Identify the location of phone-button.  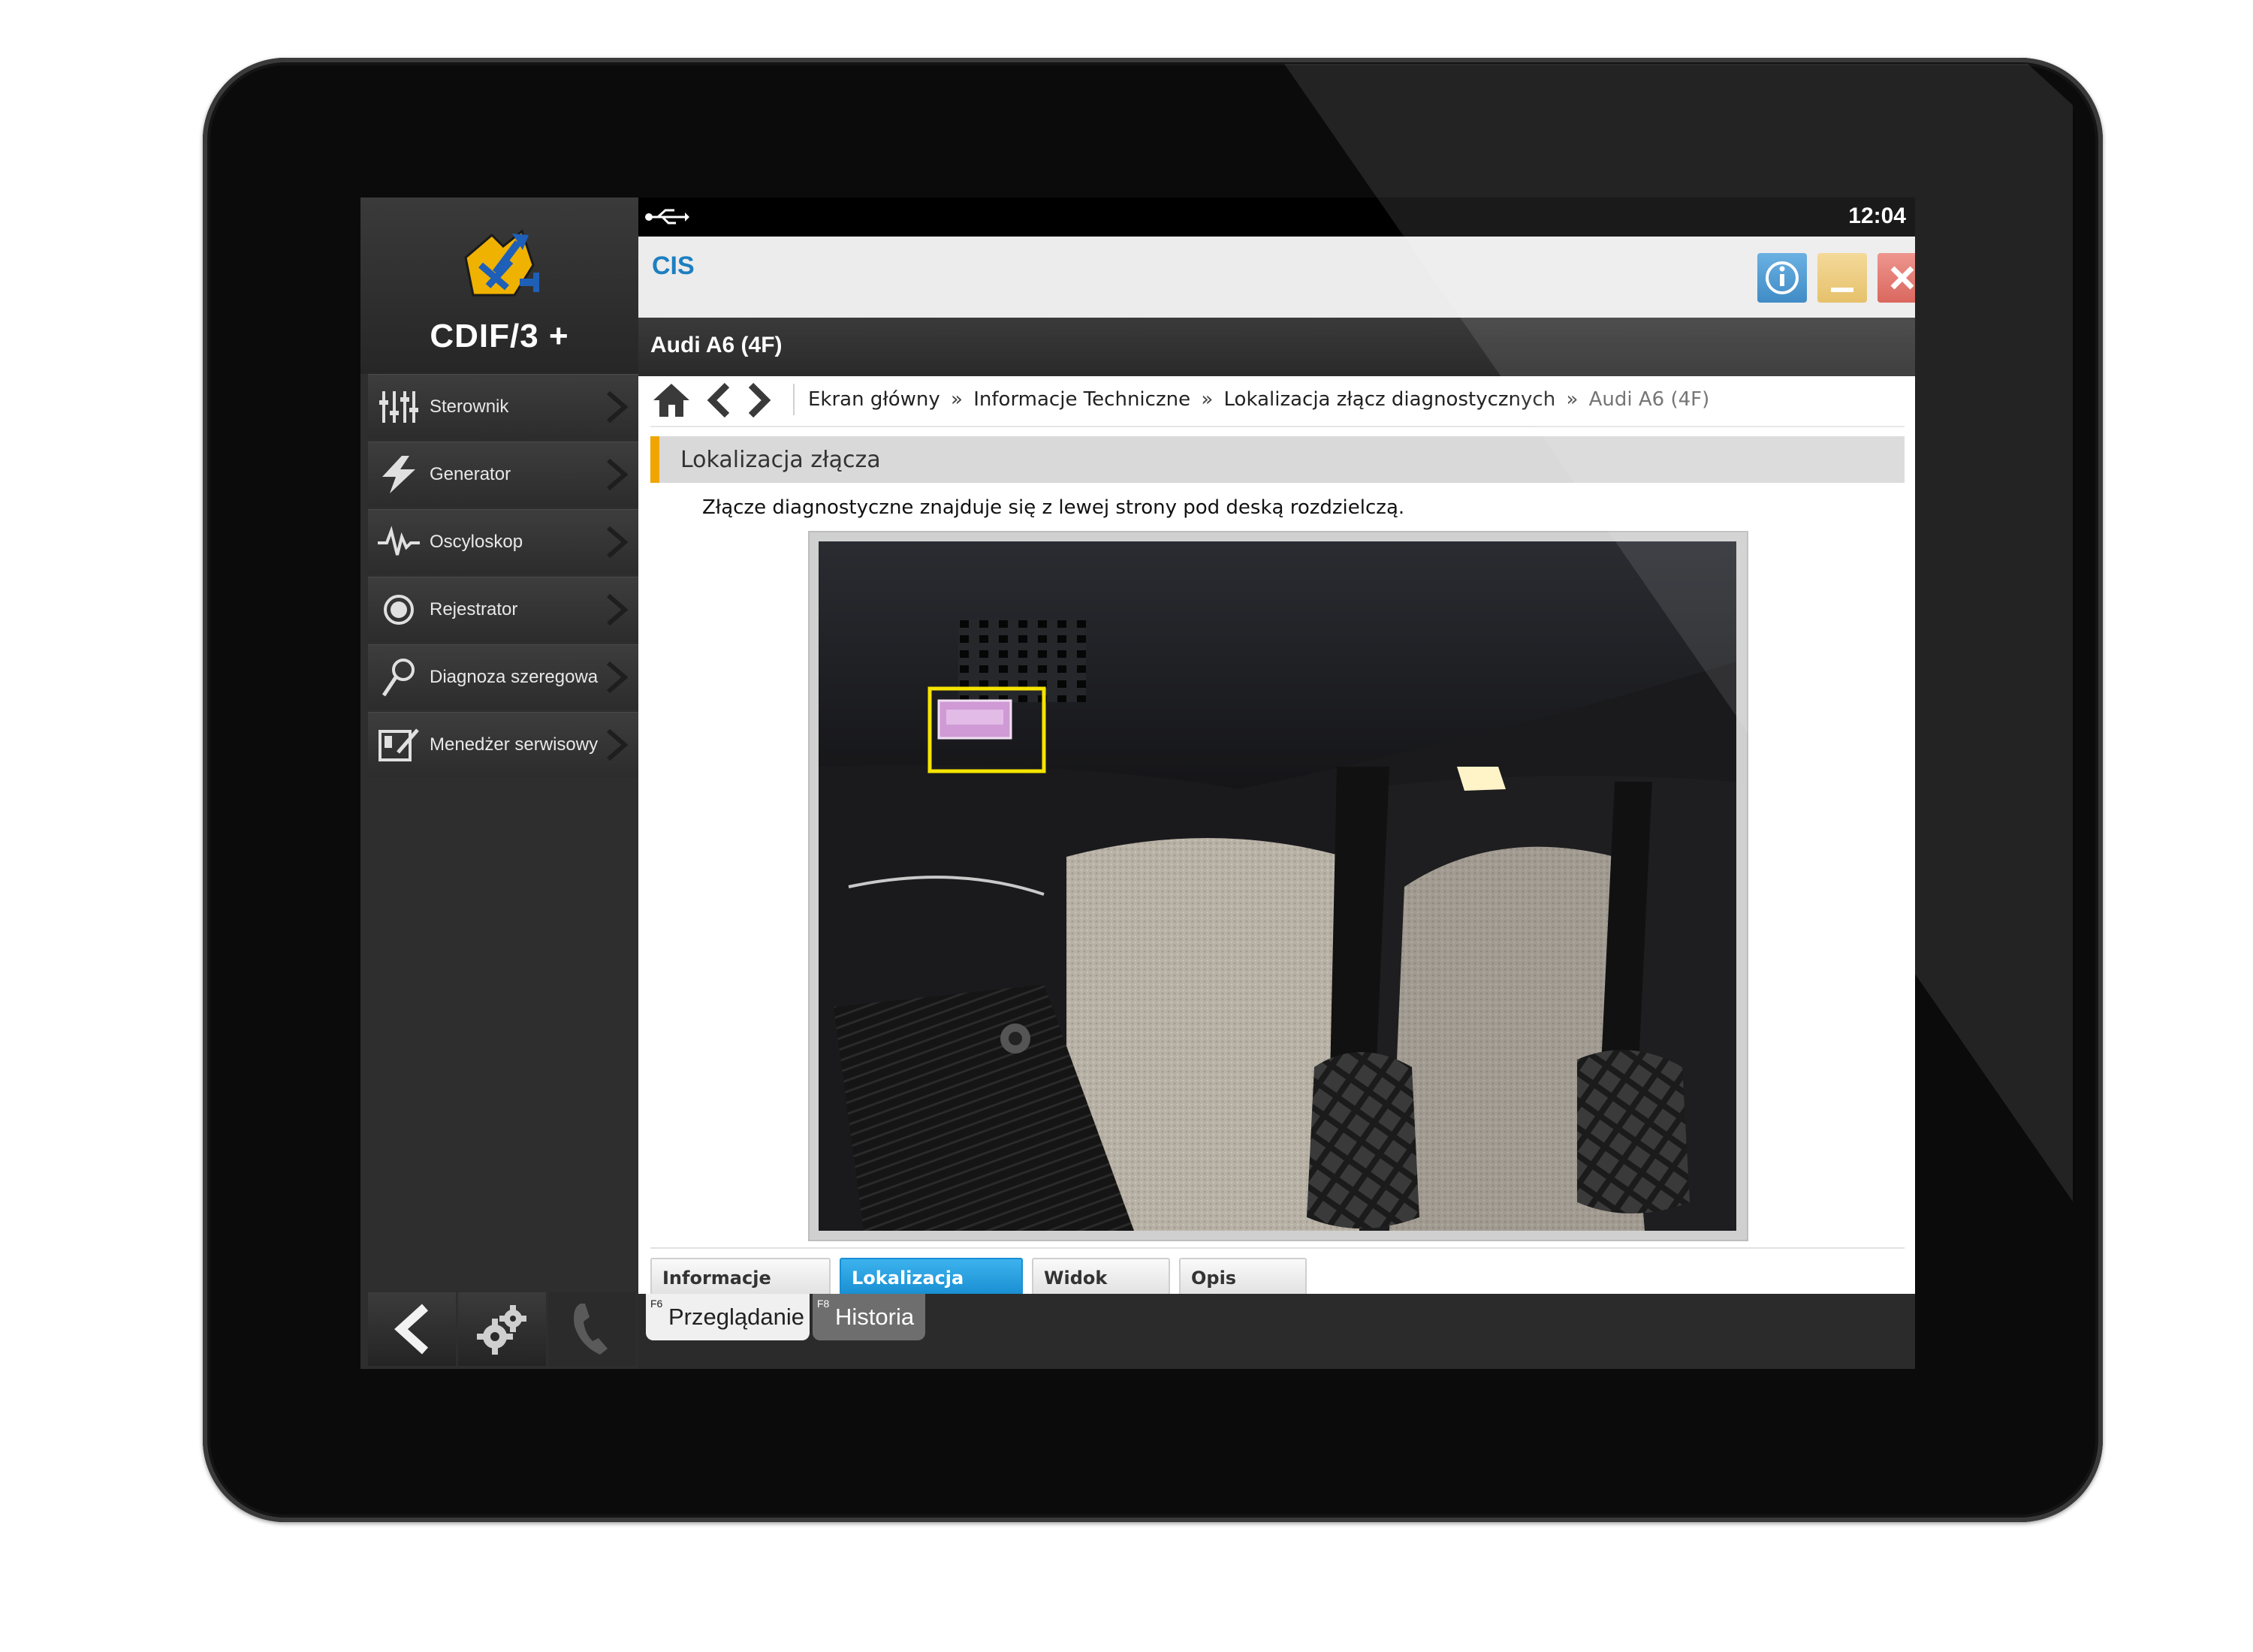
(592, 1329).